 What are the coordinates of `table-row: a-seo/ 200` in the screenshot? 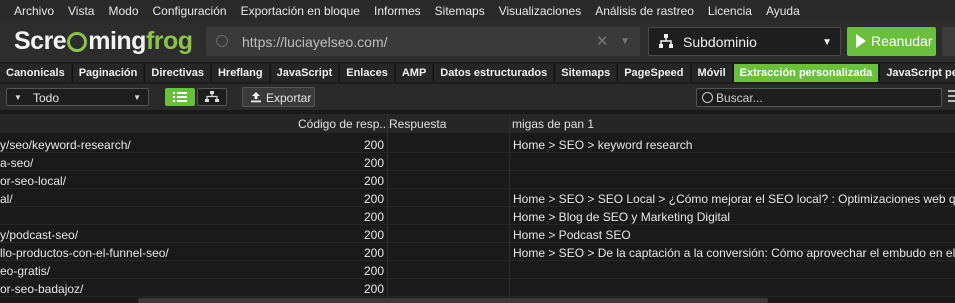 It's located at (477, 162).